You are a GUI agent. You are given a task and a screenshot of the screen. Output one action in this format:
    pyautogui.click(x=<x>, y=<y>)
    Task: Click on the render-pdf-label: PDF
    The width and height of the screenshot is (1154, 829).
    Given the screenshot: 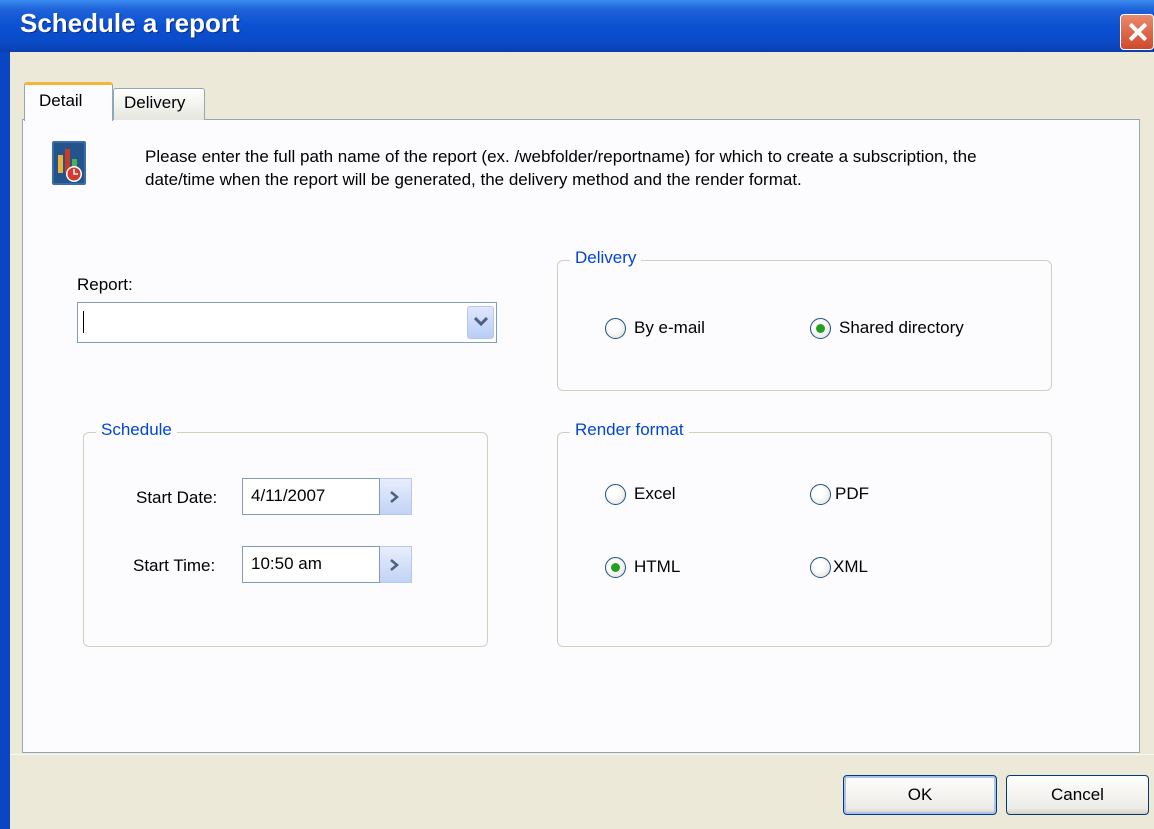 What is the action you would take?
    pyautogui.click(x=852, y=494)
    